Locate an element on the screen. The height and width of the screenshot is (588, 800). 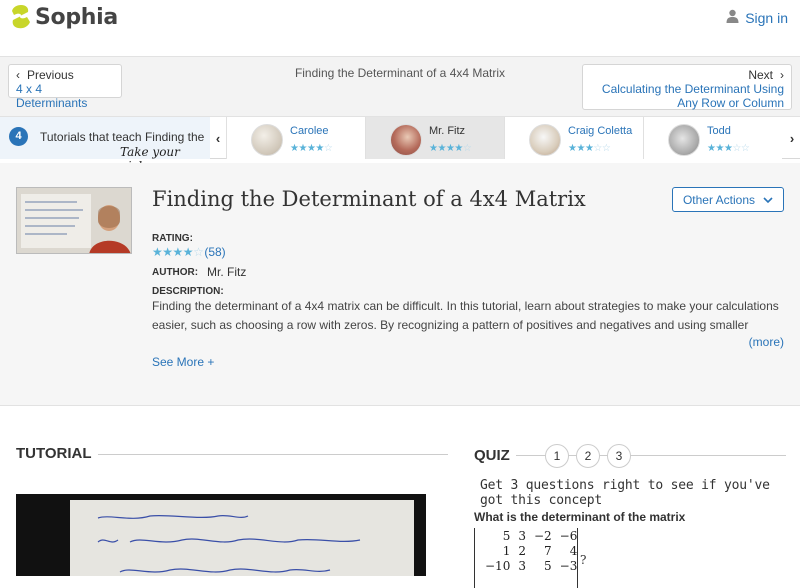
tutor-card-active: Mr. Fitz ★★★★☆ is located at coordinates (434, 138).